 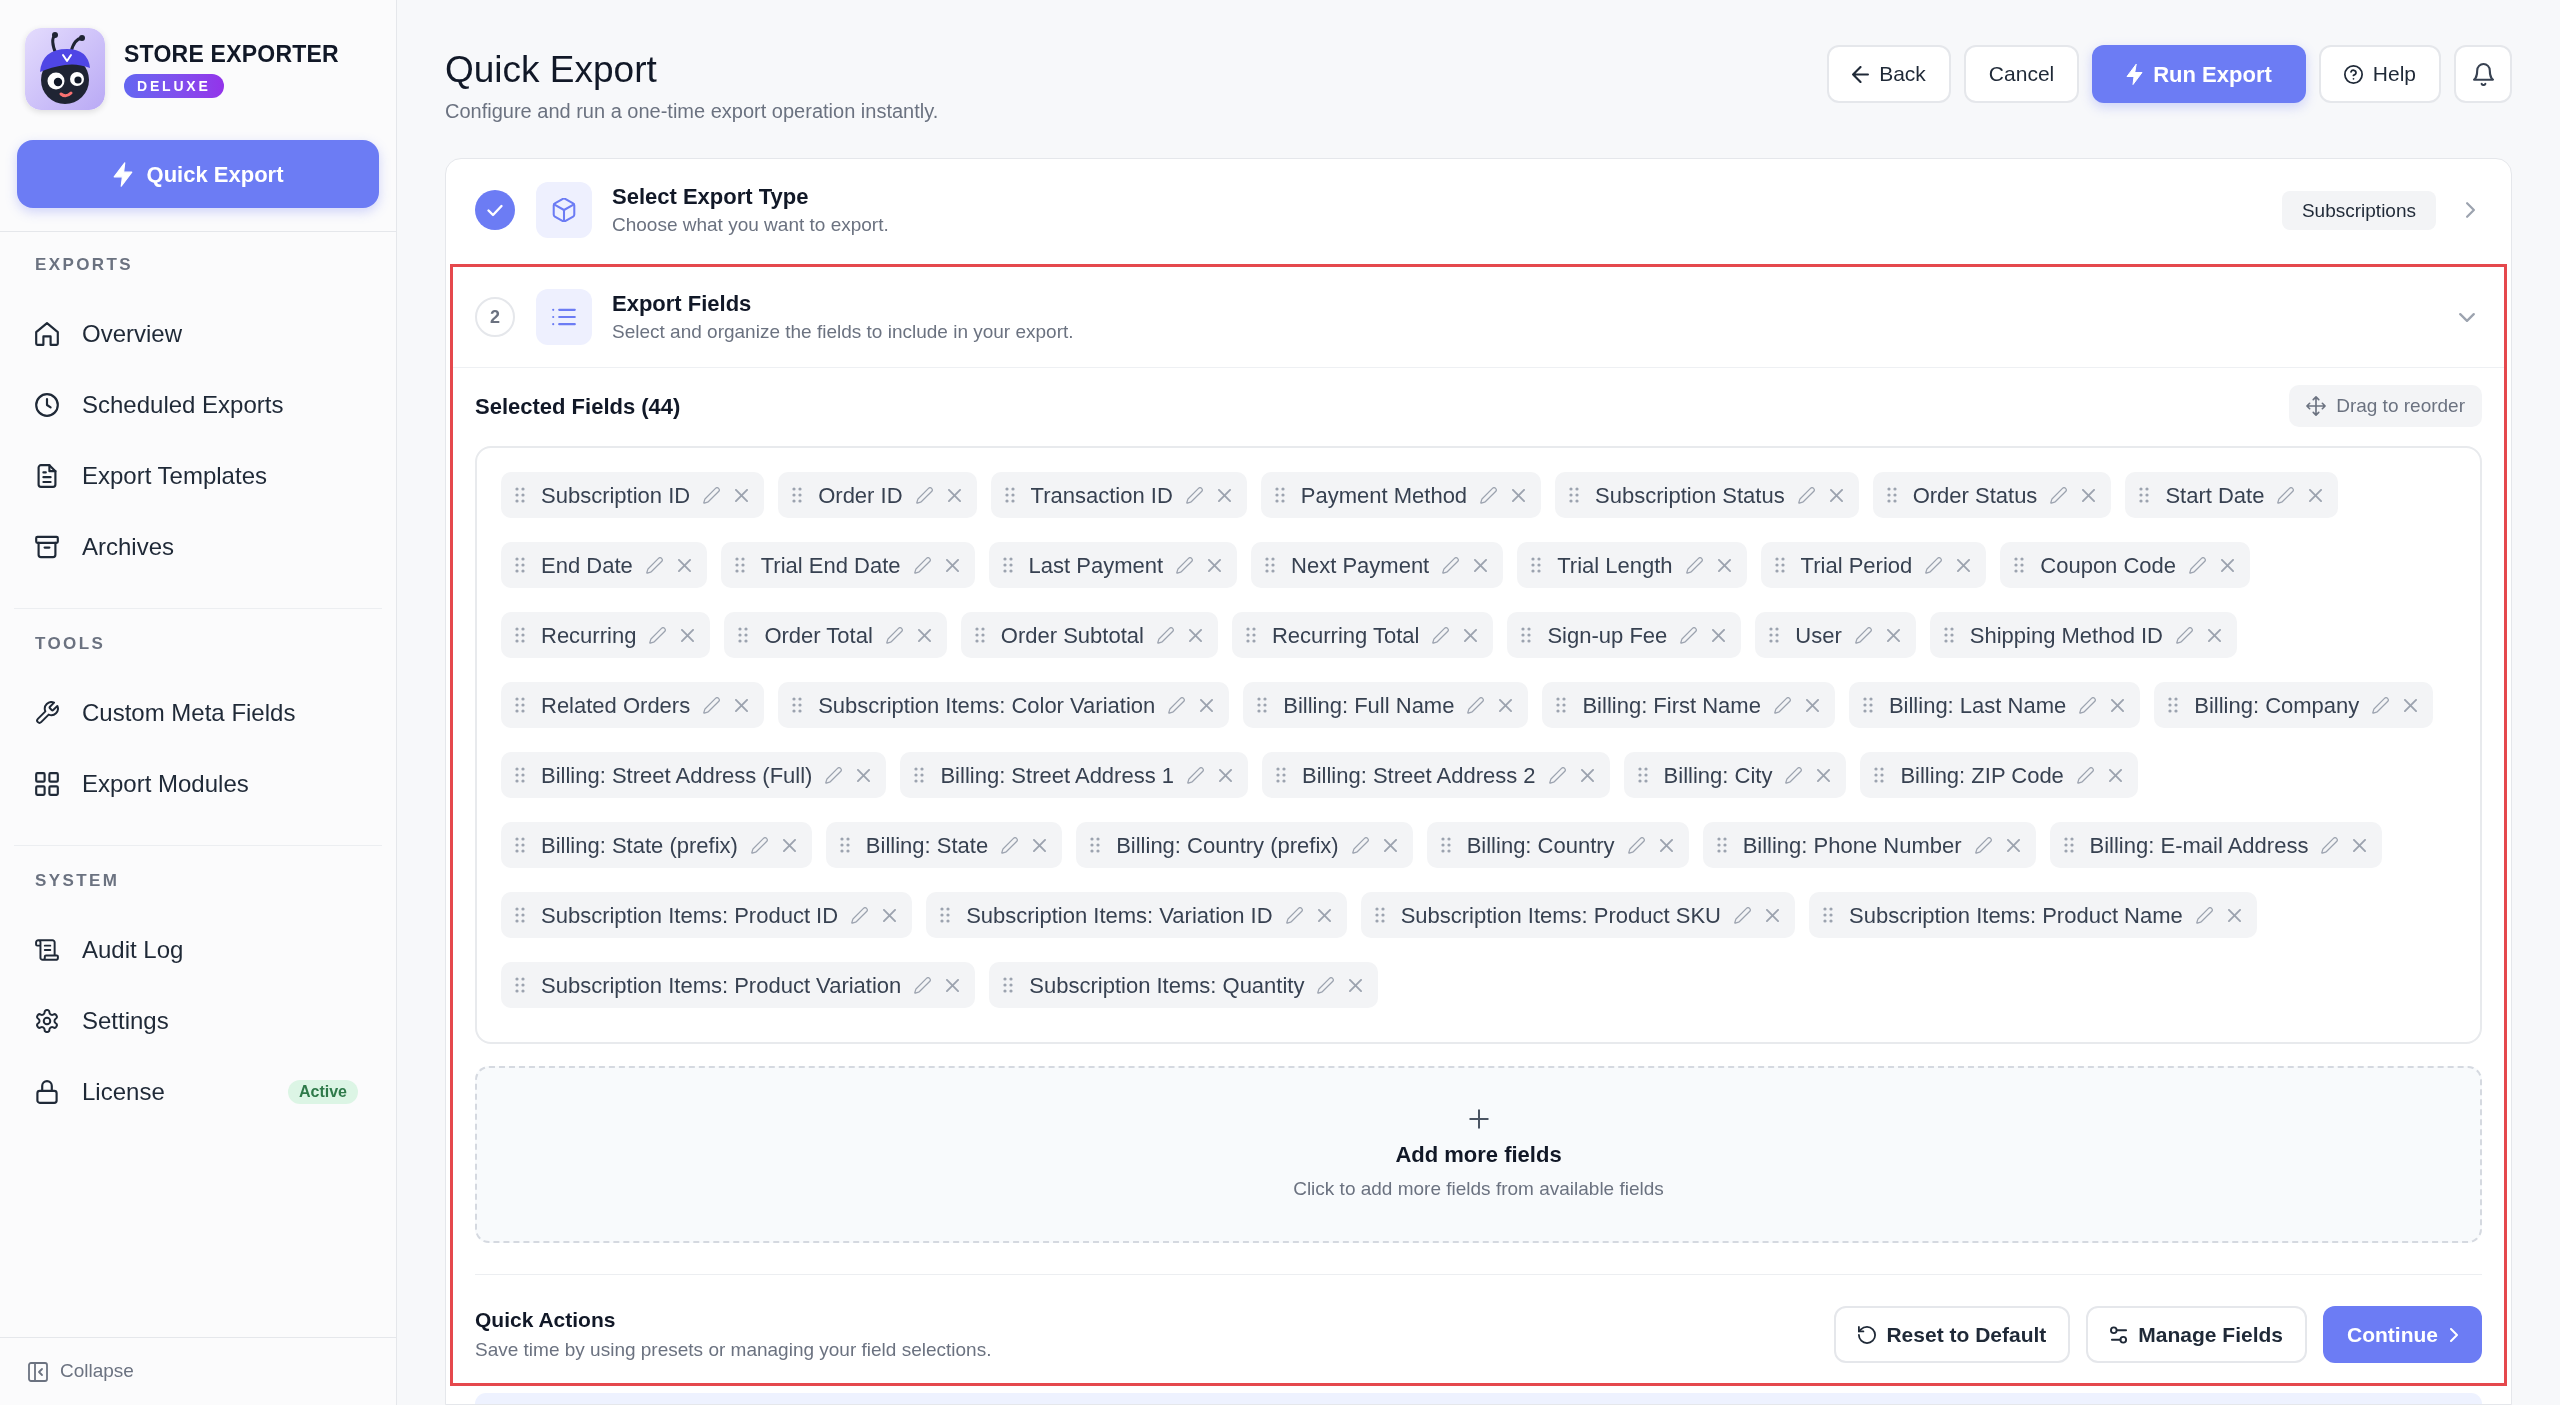 I want to click on field-chip: Billing: E-mail Address, so click(x=2216, y=845).